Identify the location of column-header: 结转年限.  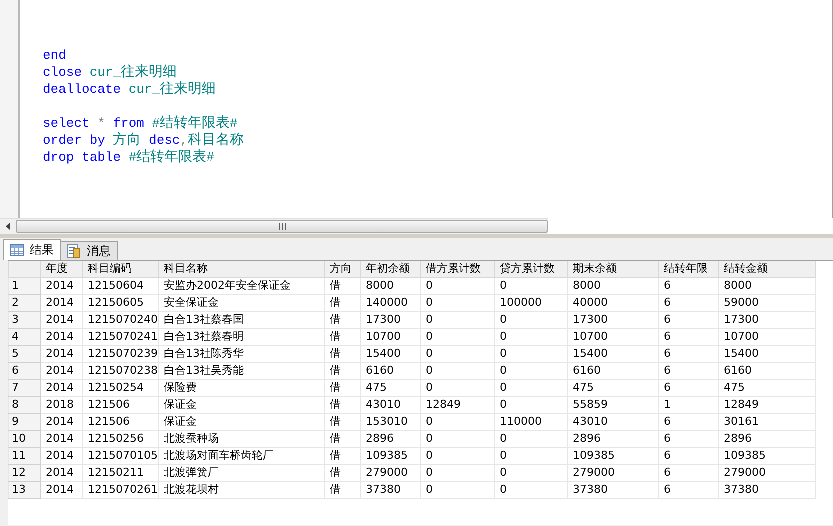
(688, 269).